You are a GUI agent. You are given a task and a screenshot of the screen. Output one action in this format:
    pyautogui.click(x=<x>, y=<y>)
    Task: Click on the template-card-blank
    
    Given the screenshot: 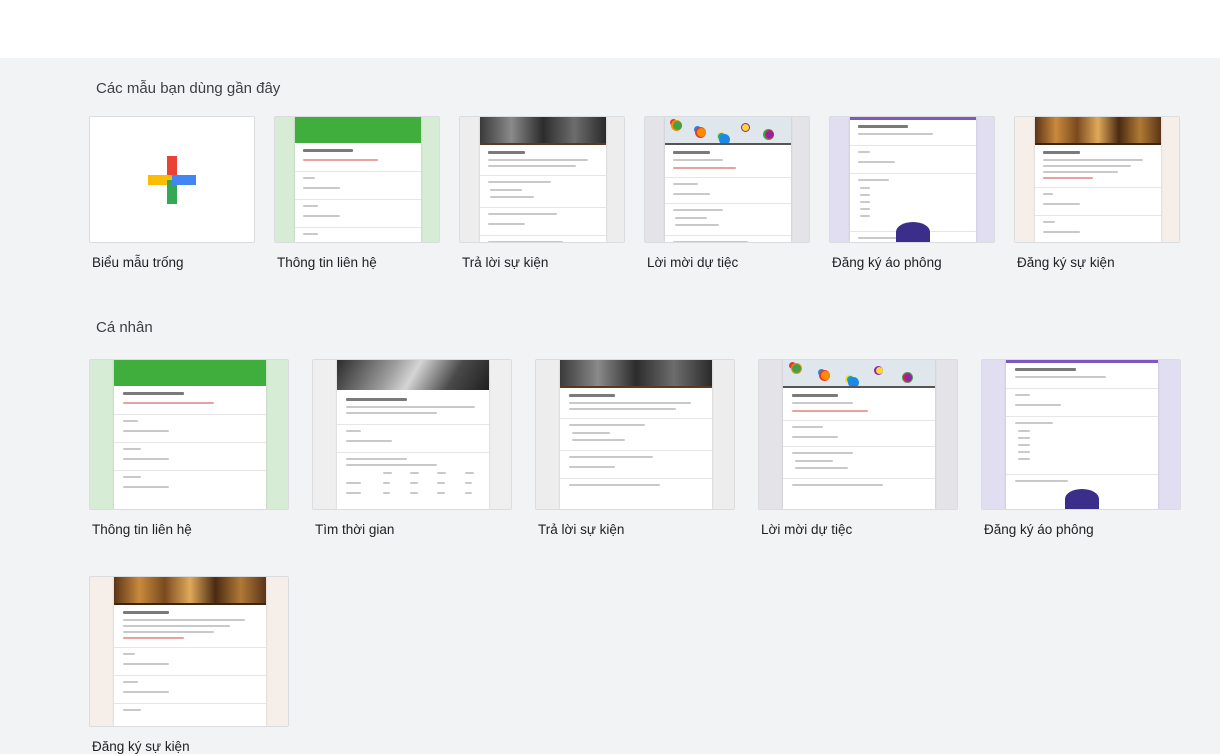 What is the action you would take?
    pyautogui.click(x=172, y=179)
    